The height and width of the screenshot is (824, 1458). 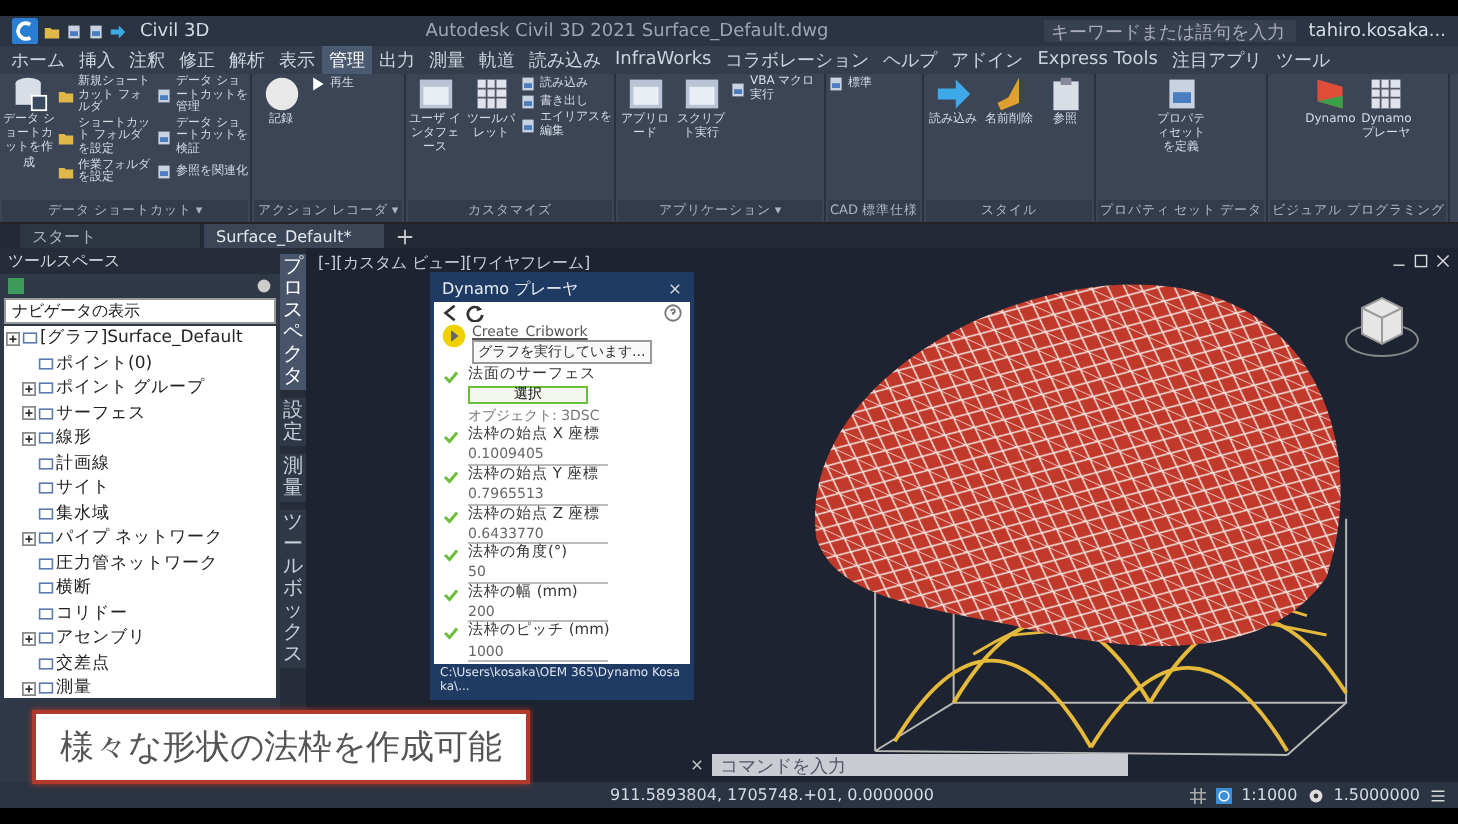 What do you see at coordinates (175, 31) in the screenshot?
I see `workspace-selector: Civil 3D` at bounding box center [175, 31].